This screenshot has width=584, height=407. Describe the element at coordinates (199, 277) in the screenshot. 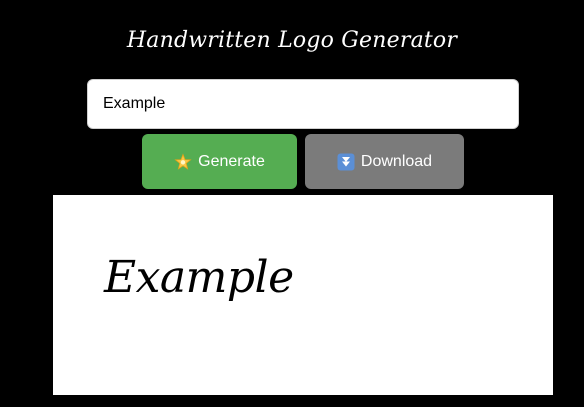

I see `logo-preview-text: Example` at that location.